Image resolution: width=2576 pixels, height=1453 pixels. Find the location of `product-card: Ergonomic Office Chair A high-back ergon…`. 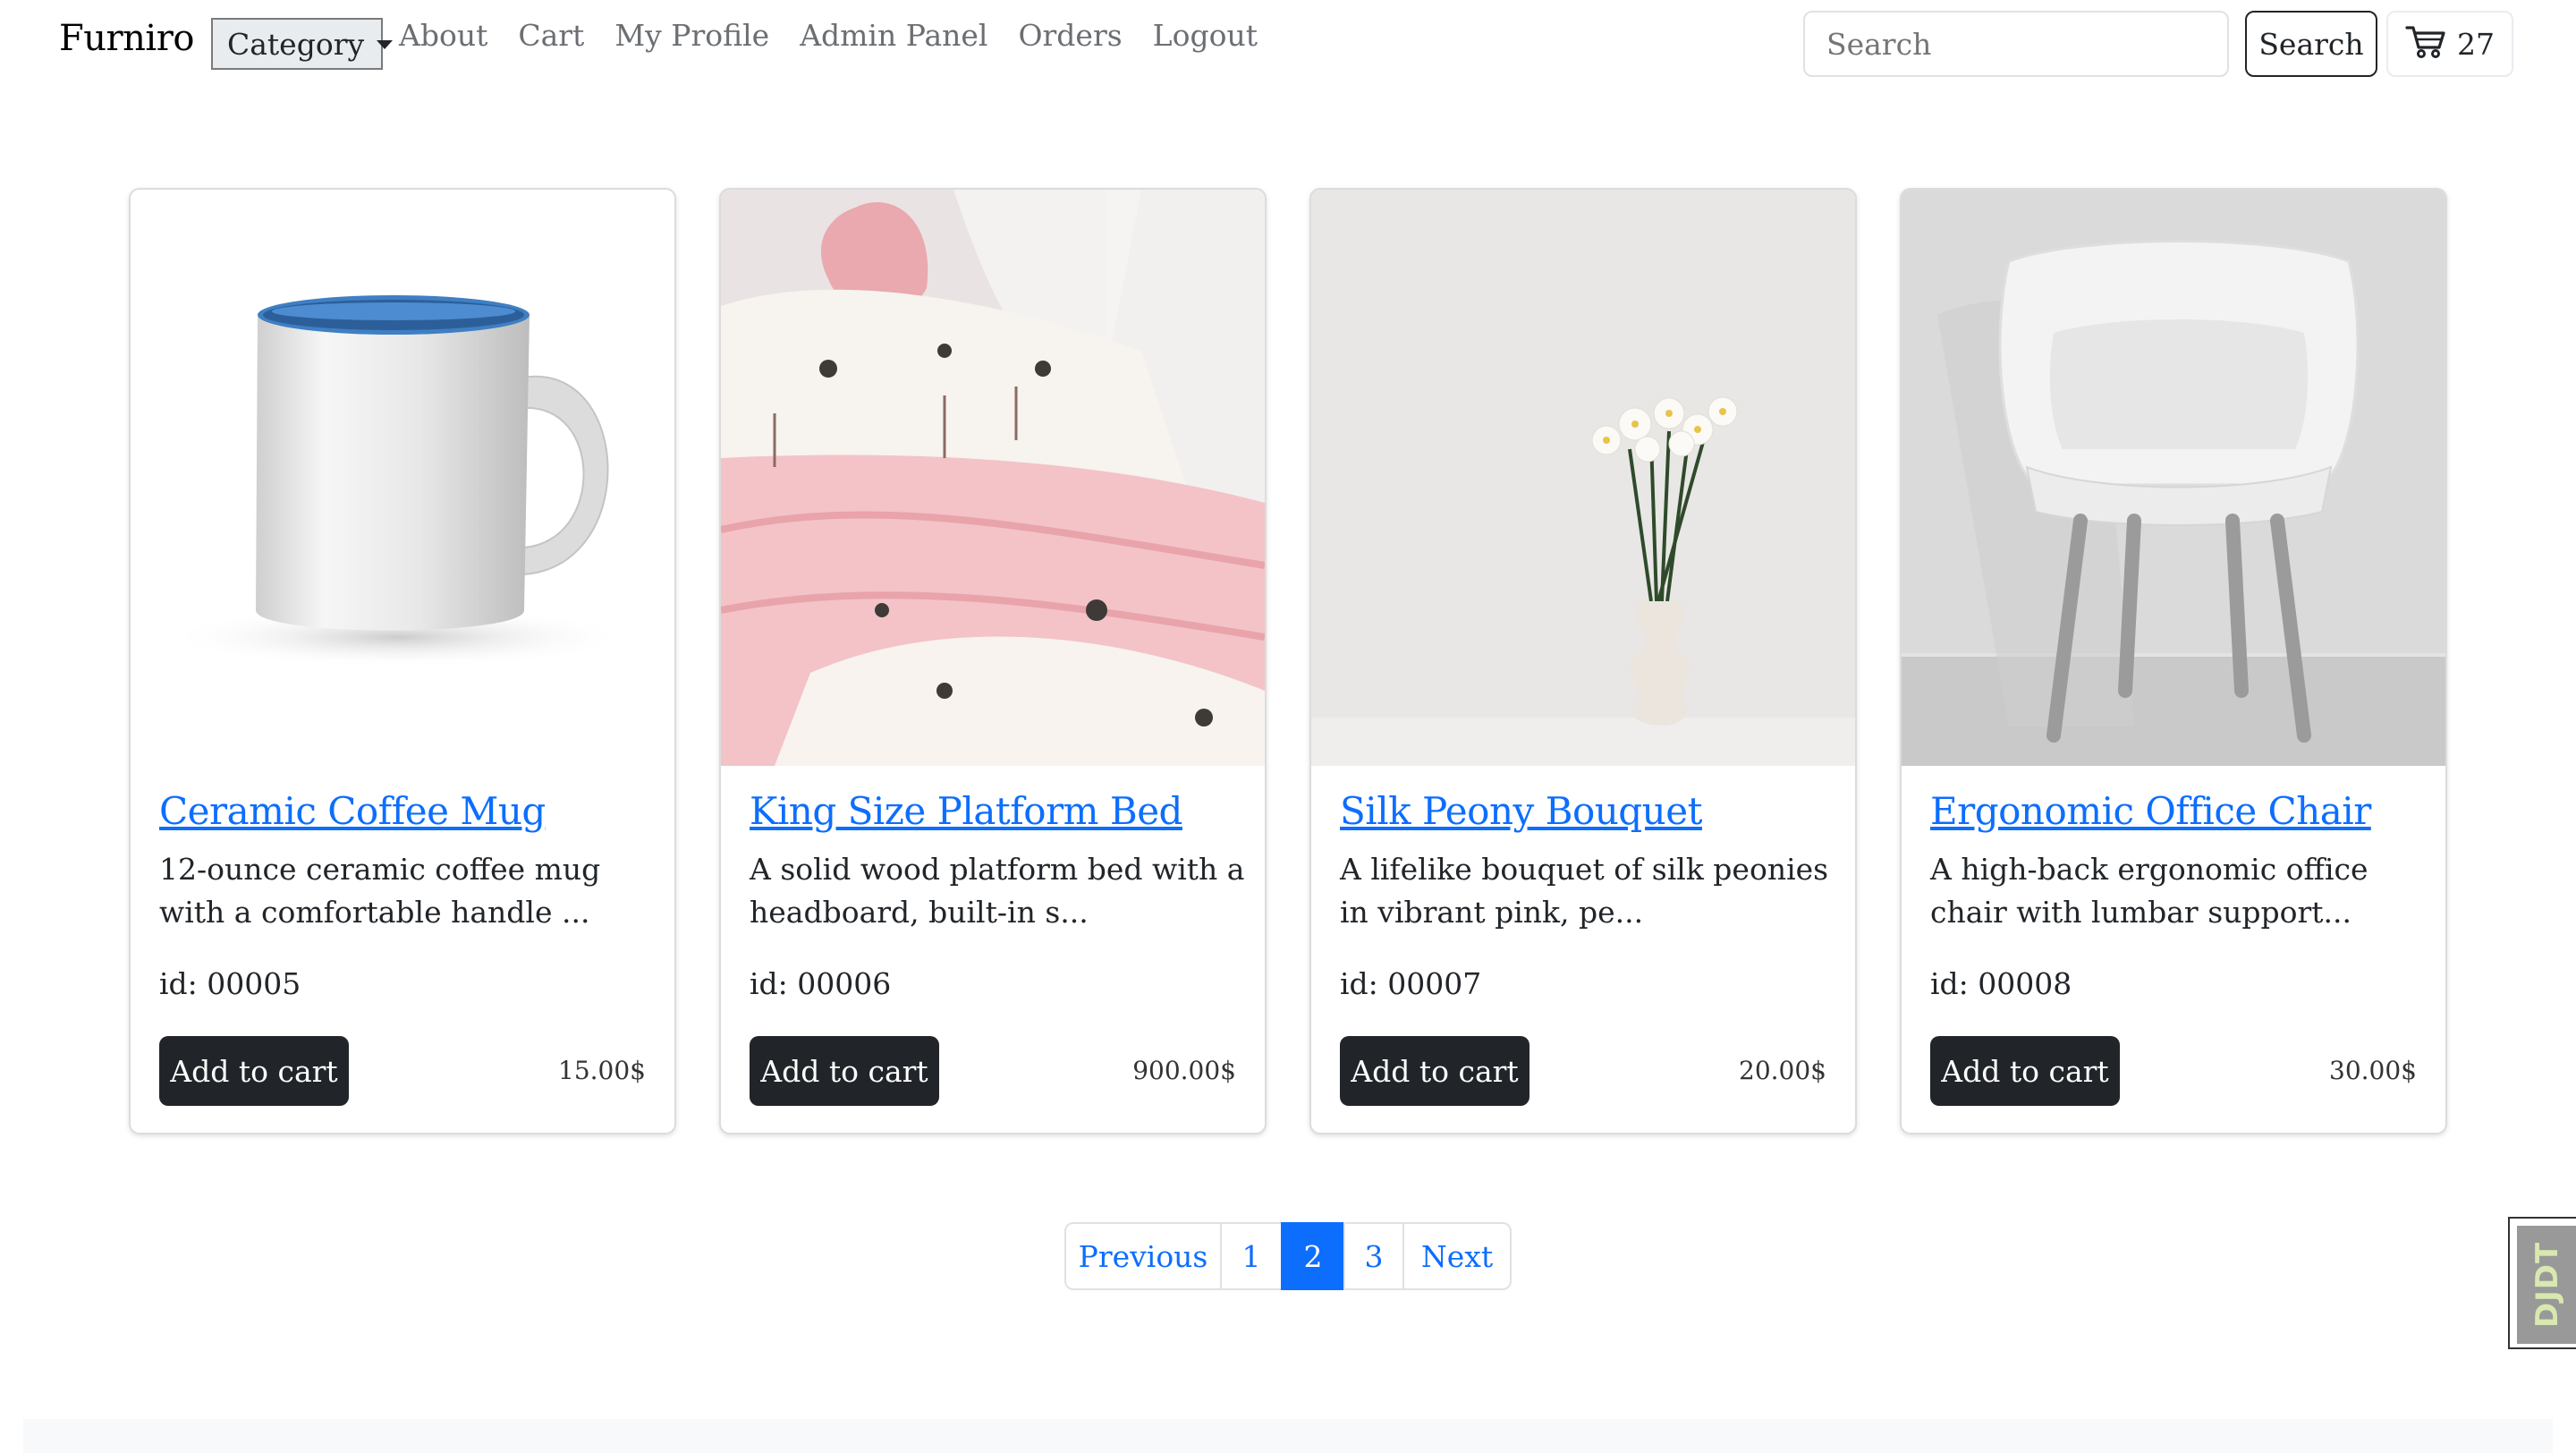

product-card: Ergonomic Office Chair A high-back ergon… is located at coordinates (2173, 661).